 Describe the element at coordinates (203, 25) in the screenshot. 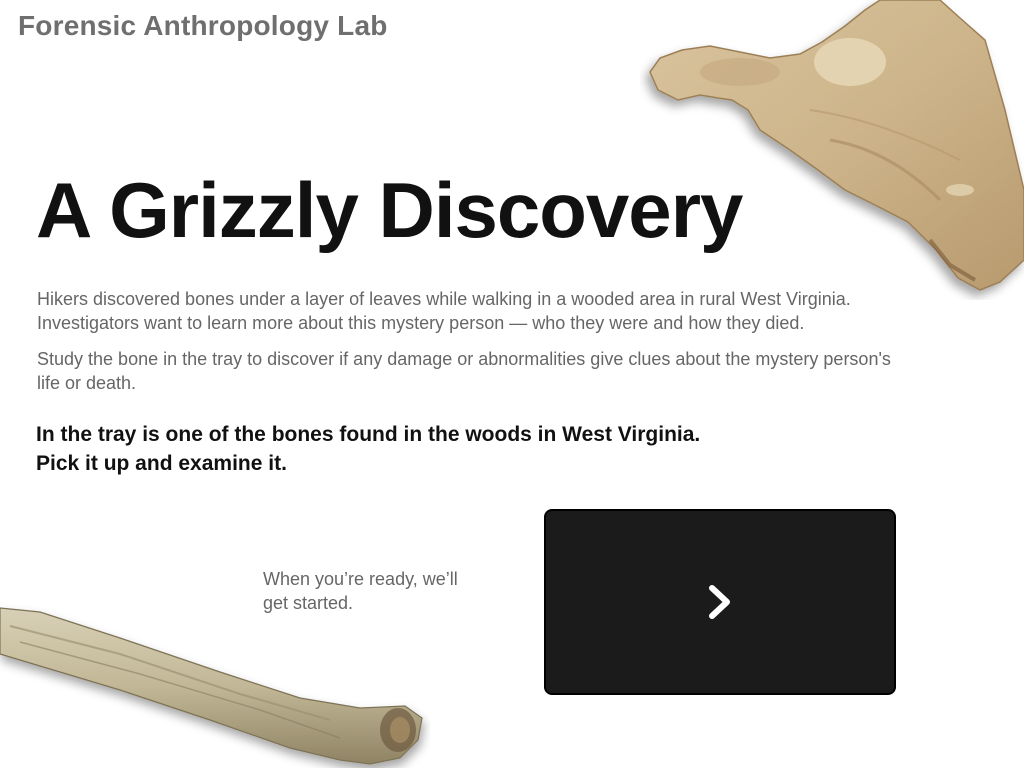

I see `app-title: Forensic Anthropology Lab` at that location.